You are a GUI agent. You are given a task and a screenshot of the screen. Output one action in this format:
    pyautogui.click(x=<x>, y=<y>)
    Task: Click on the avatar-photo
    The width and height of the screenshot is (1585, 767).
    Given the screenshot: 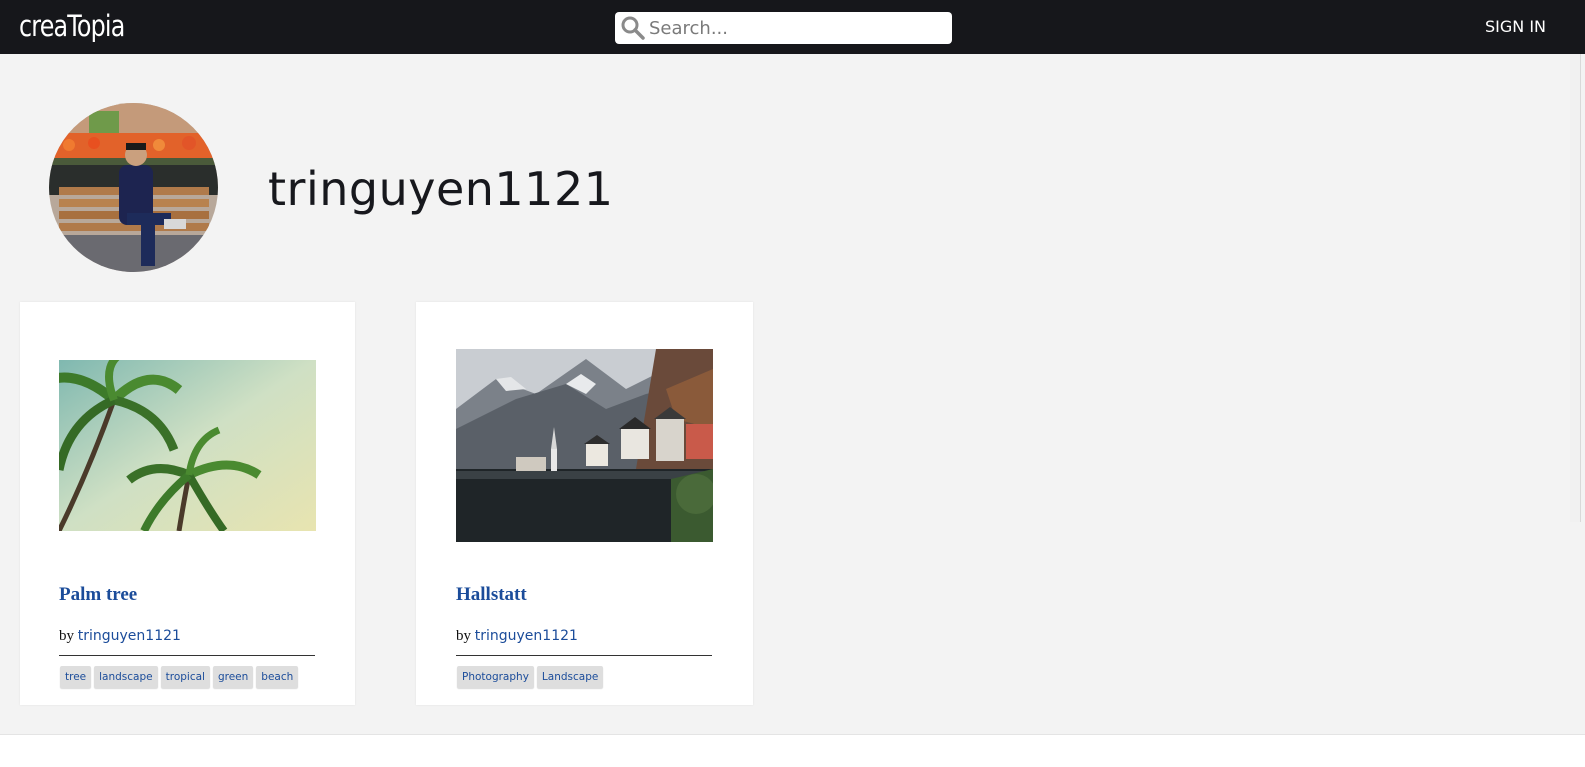 What is the action you would take?
    pyautogui.click(x=133, y=187)
    